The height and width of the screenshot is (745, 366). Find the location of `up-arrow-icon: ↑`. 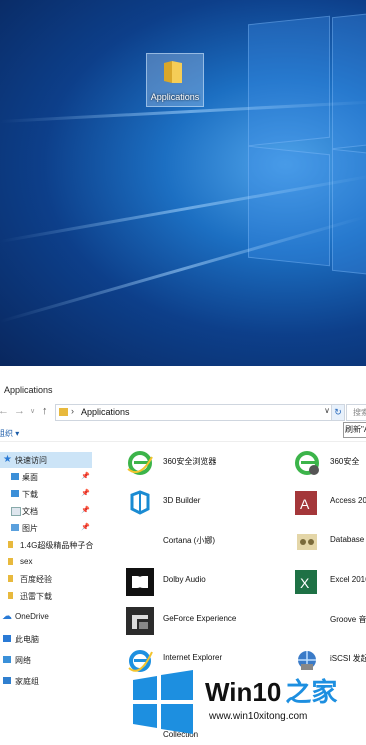

up-arrow-icon: ↑ is located at coordinates (45, 411).